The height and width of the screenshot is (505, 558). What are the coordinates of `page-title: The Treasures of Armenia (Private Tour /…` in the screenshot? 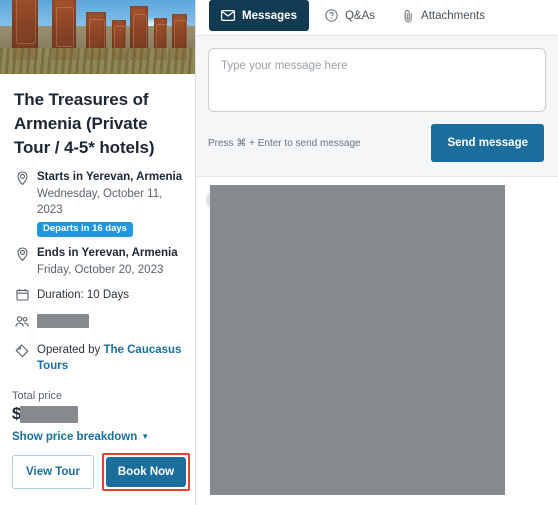 It's located at (84, 123).